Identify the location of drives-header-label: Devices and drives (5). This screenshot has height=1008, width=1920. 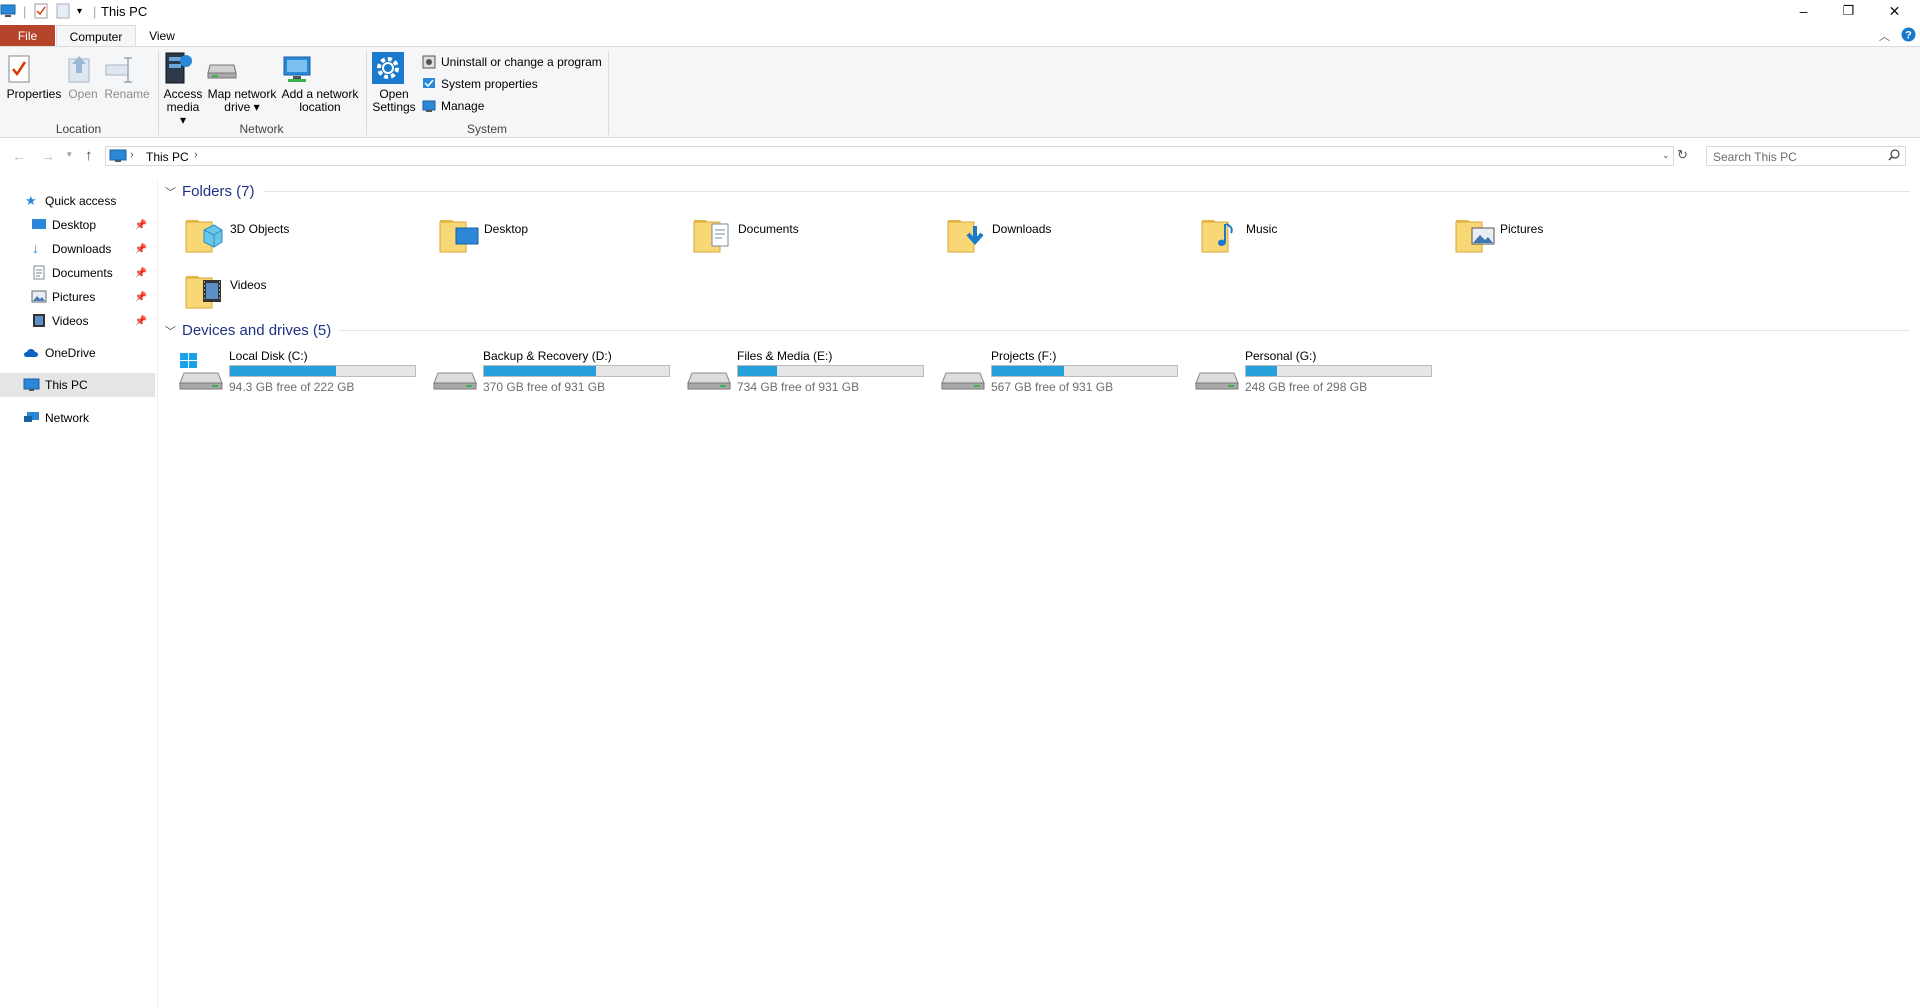
(257, 330).